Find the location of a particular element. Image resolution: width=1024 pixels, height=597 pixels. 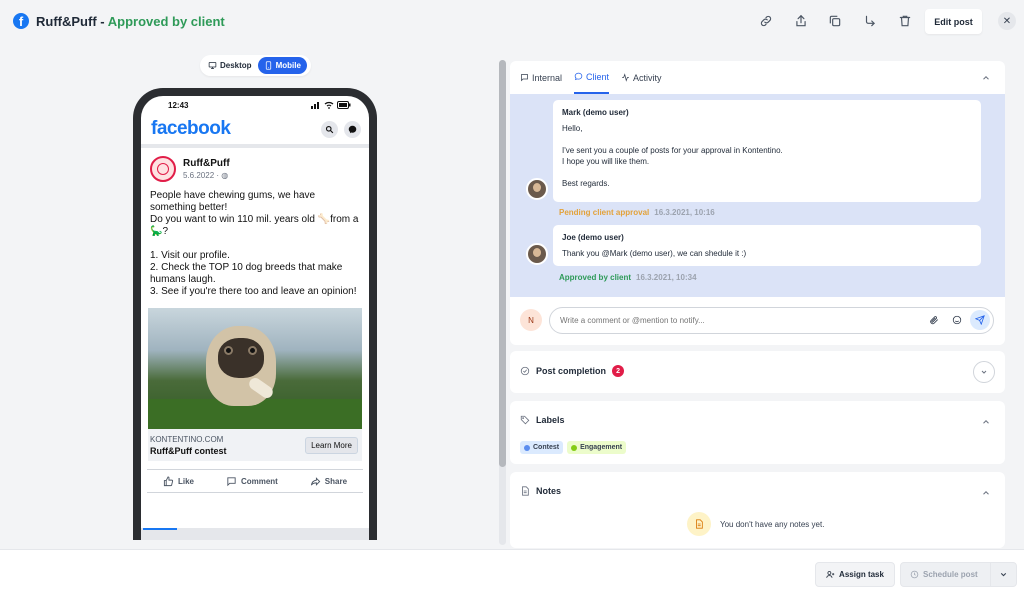

share-arrow-icon is located at coordinates (315, 481).